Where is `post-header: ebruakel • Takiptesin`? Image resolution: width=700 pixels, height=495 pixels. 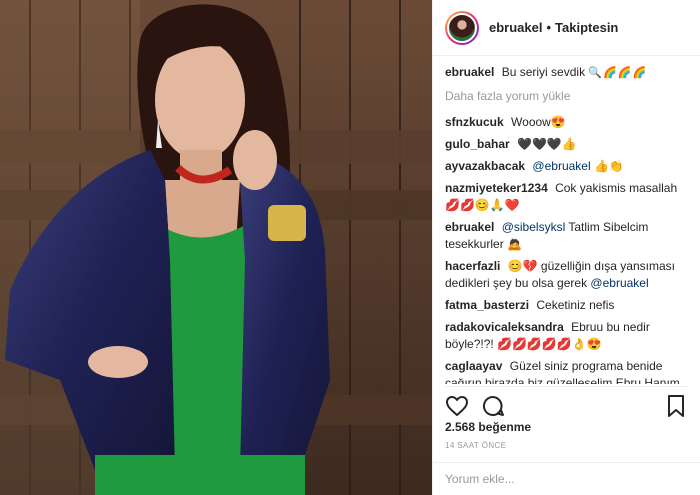 post-header: ebruakel • Takiptesin is located at coordinates (566, 28).